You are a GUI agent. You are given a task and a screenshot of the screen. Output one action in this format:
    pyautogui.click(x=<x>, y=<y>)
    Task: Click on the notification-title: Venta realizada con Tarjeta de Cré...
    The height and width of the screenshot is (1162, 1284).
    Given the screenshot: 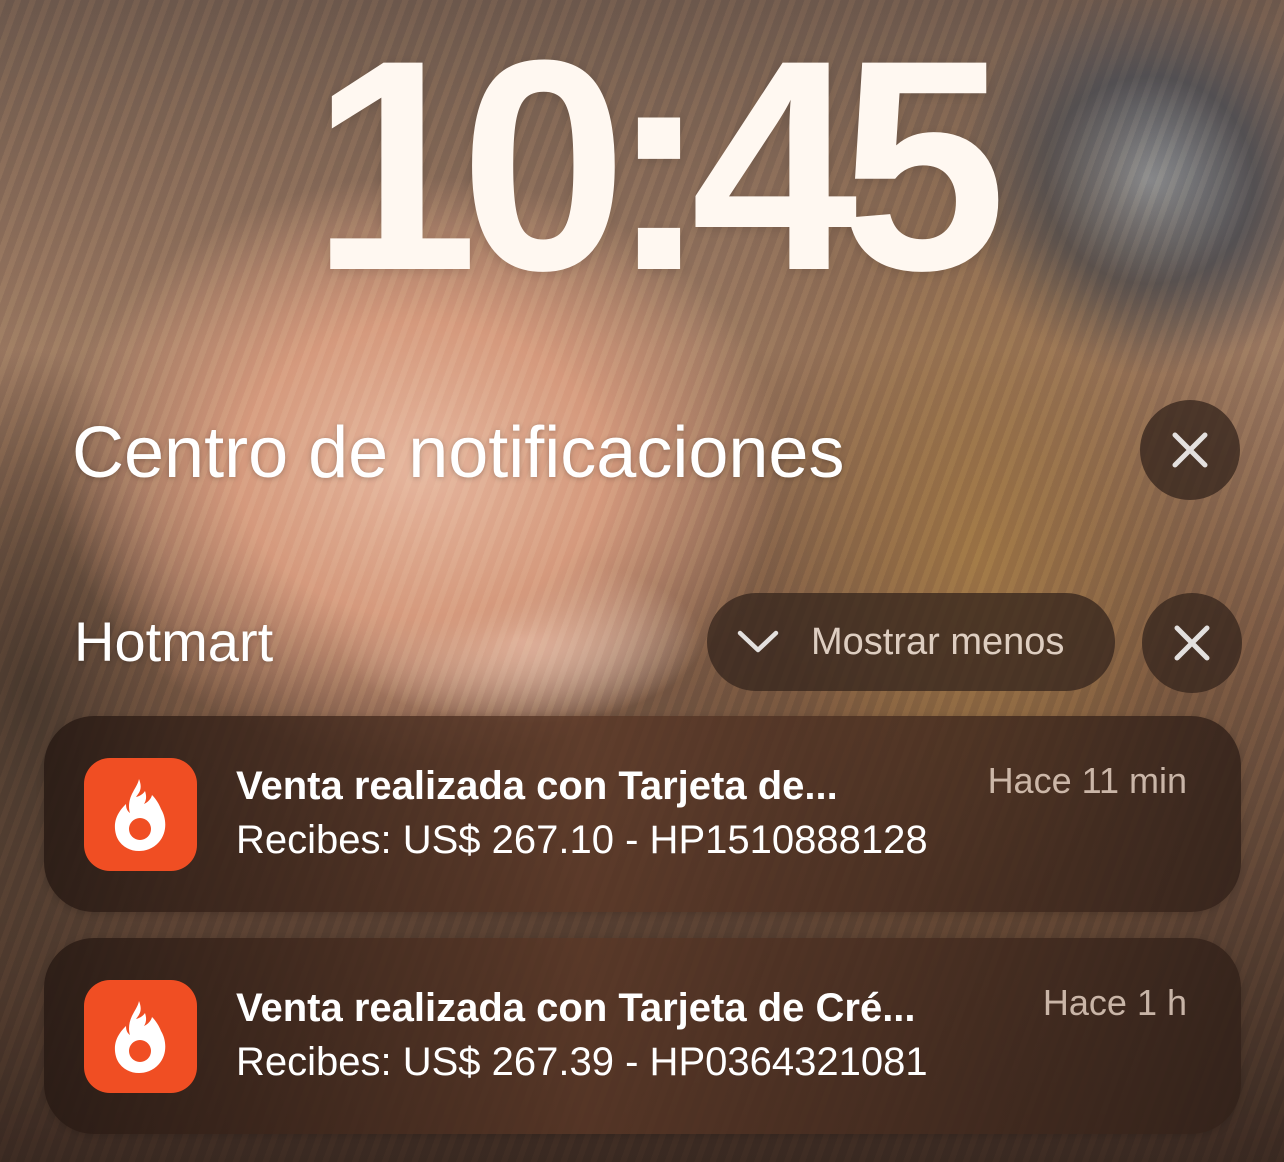 What is the action you would take?
    pyautogui.click(x=576, y=1008)
    